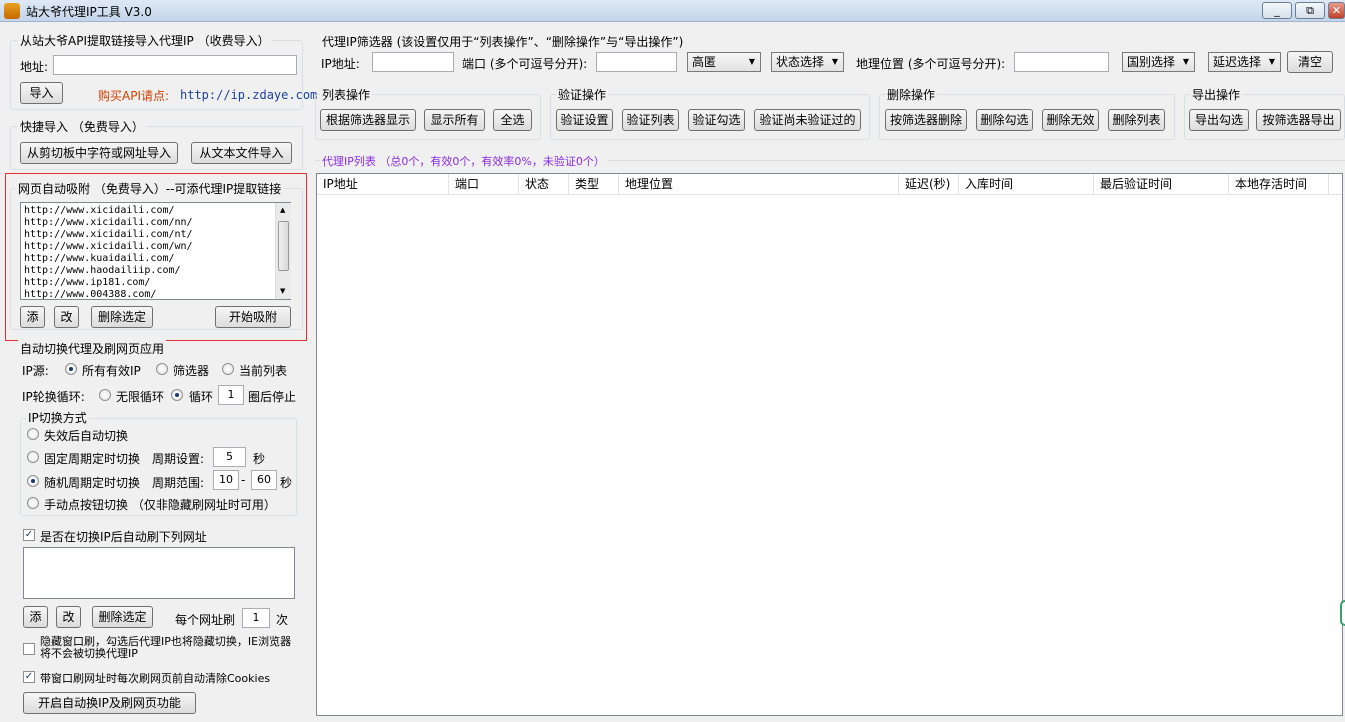 The width and height of the screenshot is (1345, 722). I want to click on show-by-filter-button: 根据筛选器显示, so click(368, 120).